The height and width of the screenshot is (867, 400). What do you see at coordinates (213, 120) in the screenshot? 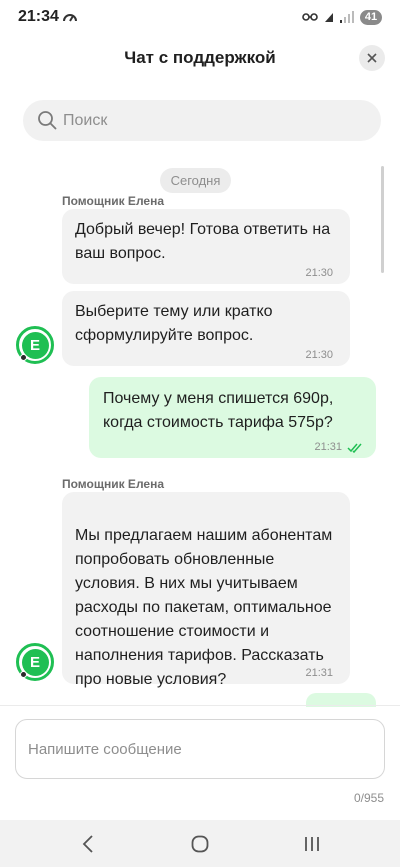
I see `search-input` at bounding box center [213, 120].